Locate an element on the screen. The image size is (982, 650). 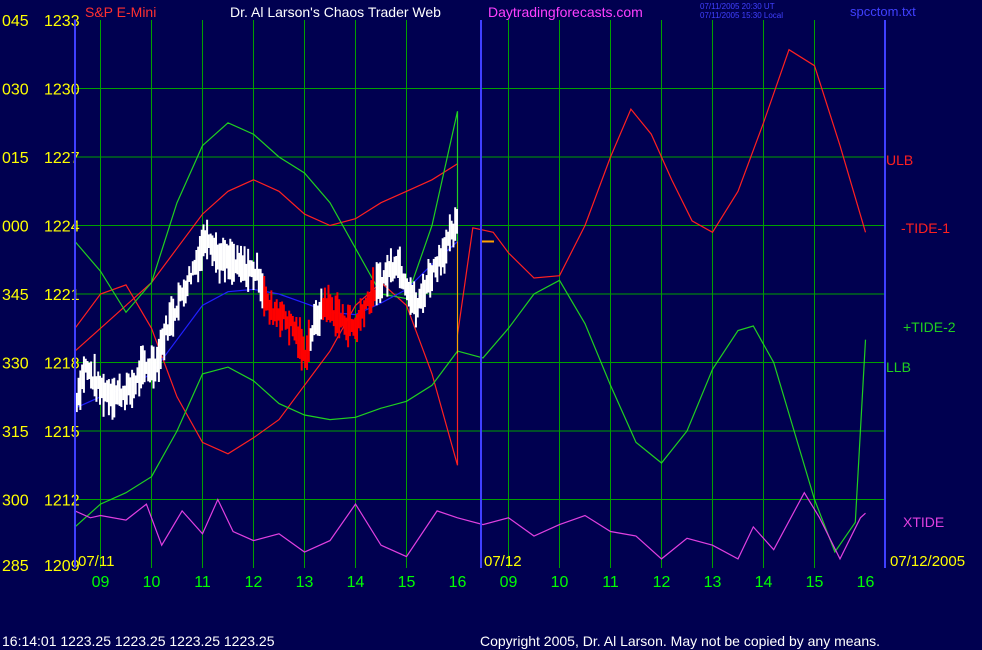
instrument-label: S&P E-Mini is located at coordinates (120, 12).